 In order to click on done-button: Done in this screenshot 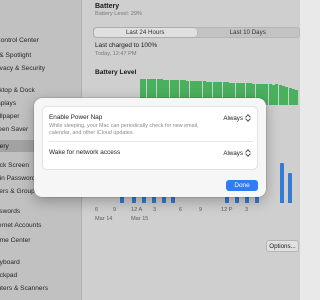, I will do `click(242, 185)`.